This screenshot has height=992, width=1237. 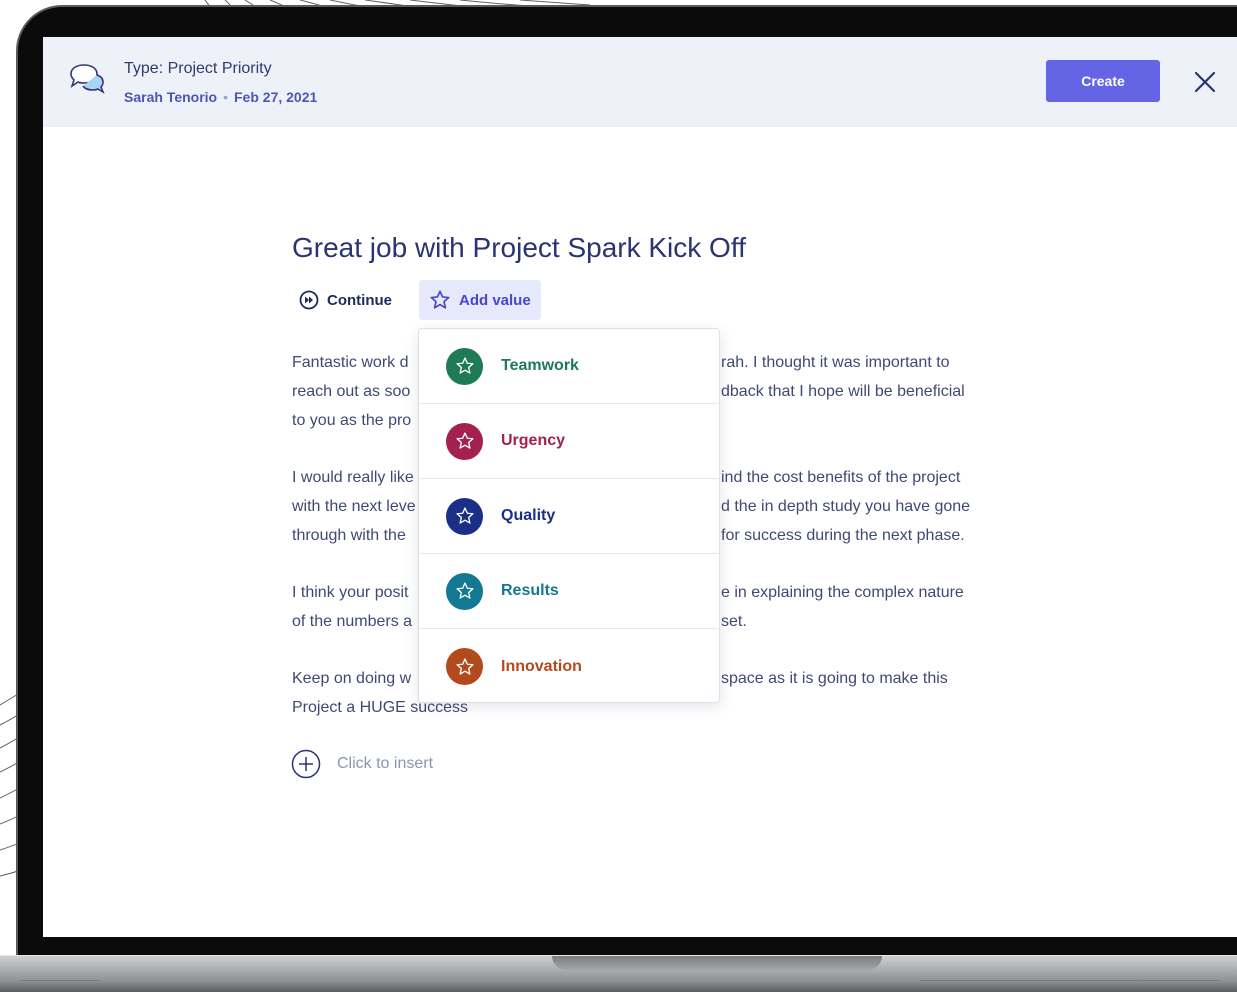 What do you see at coordinates (618, 973) in the screenshot?
I see `laptop-base` at bounding box center [618, 973].